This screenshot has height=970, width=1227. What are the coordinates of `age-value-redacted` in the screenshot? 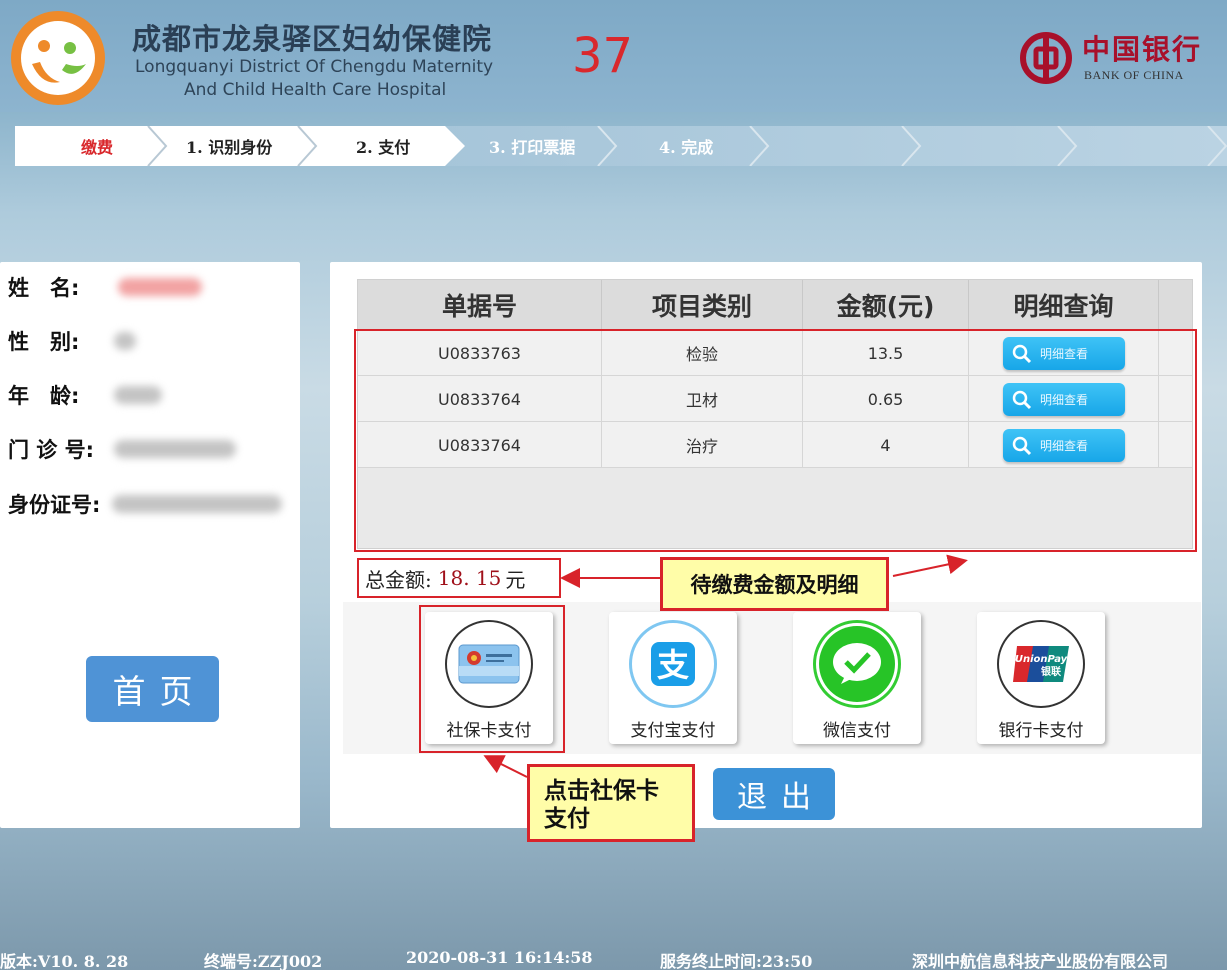 It's located at (138, 395).